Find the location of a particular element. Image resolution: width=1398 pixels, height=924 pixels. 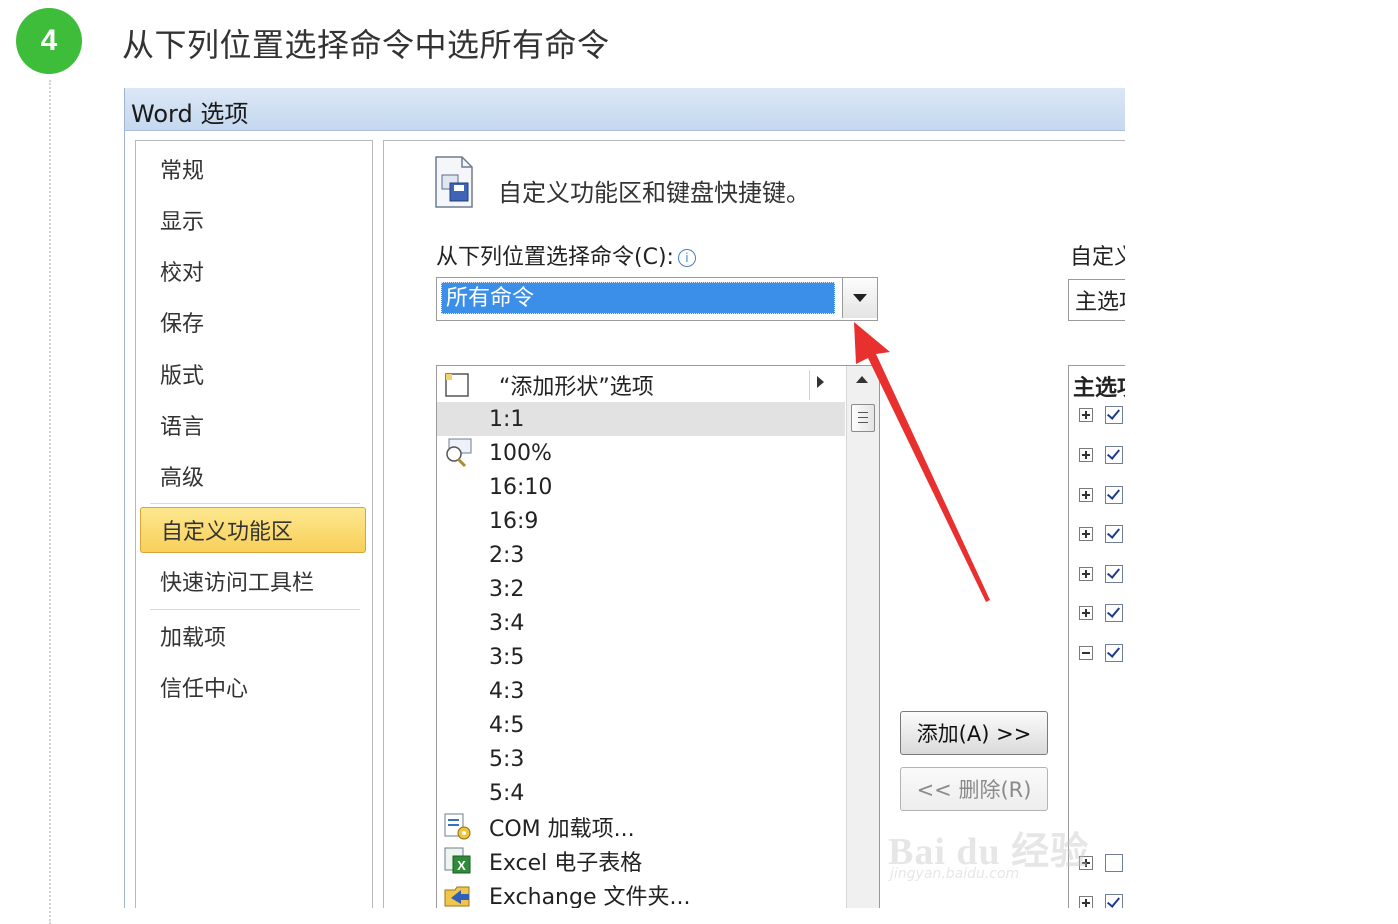

list-item-label: 16:9 is located at coordinates (514, 521).